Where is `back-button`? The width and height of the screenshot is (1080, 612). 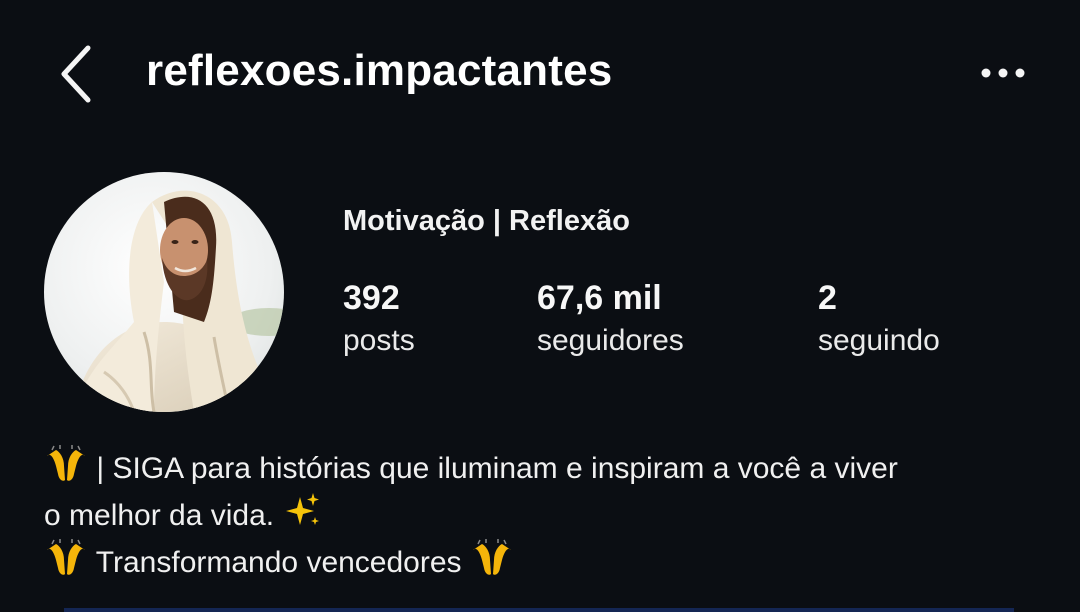 back-button is located at coordinates (78, 74).